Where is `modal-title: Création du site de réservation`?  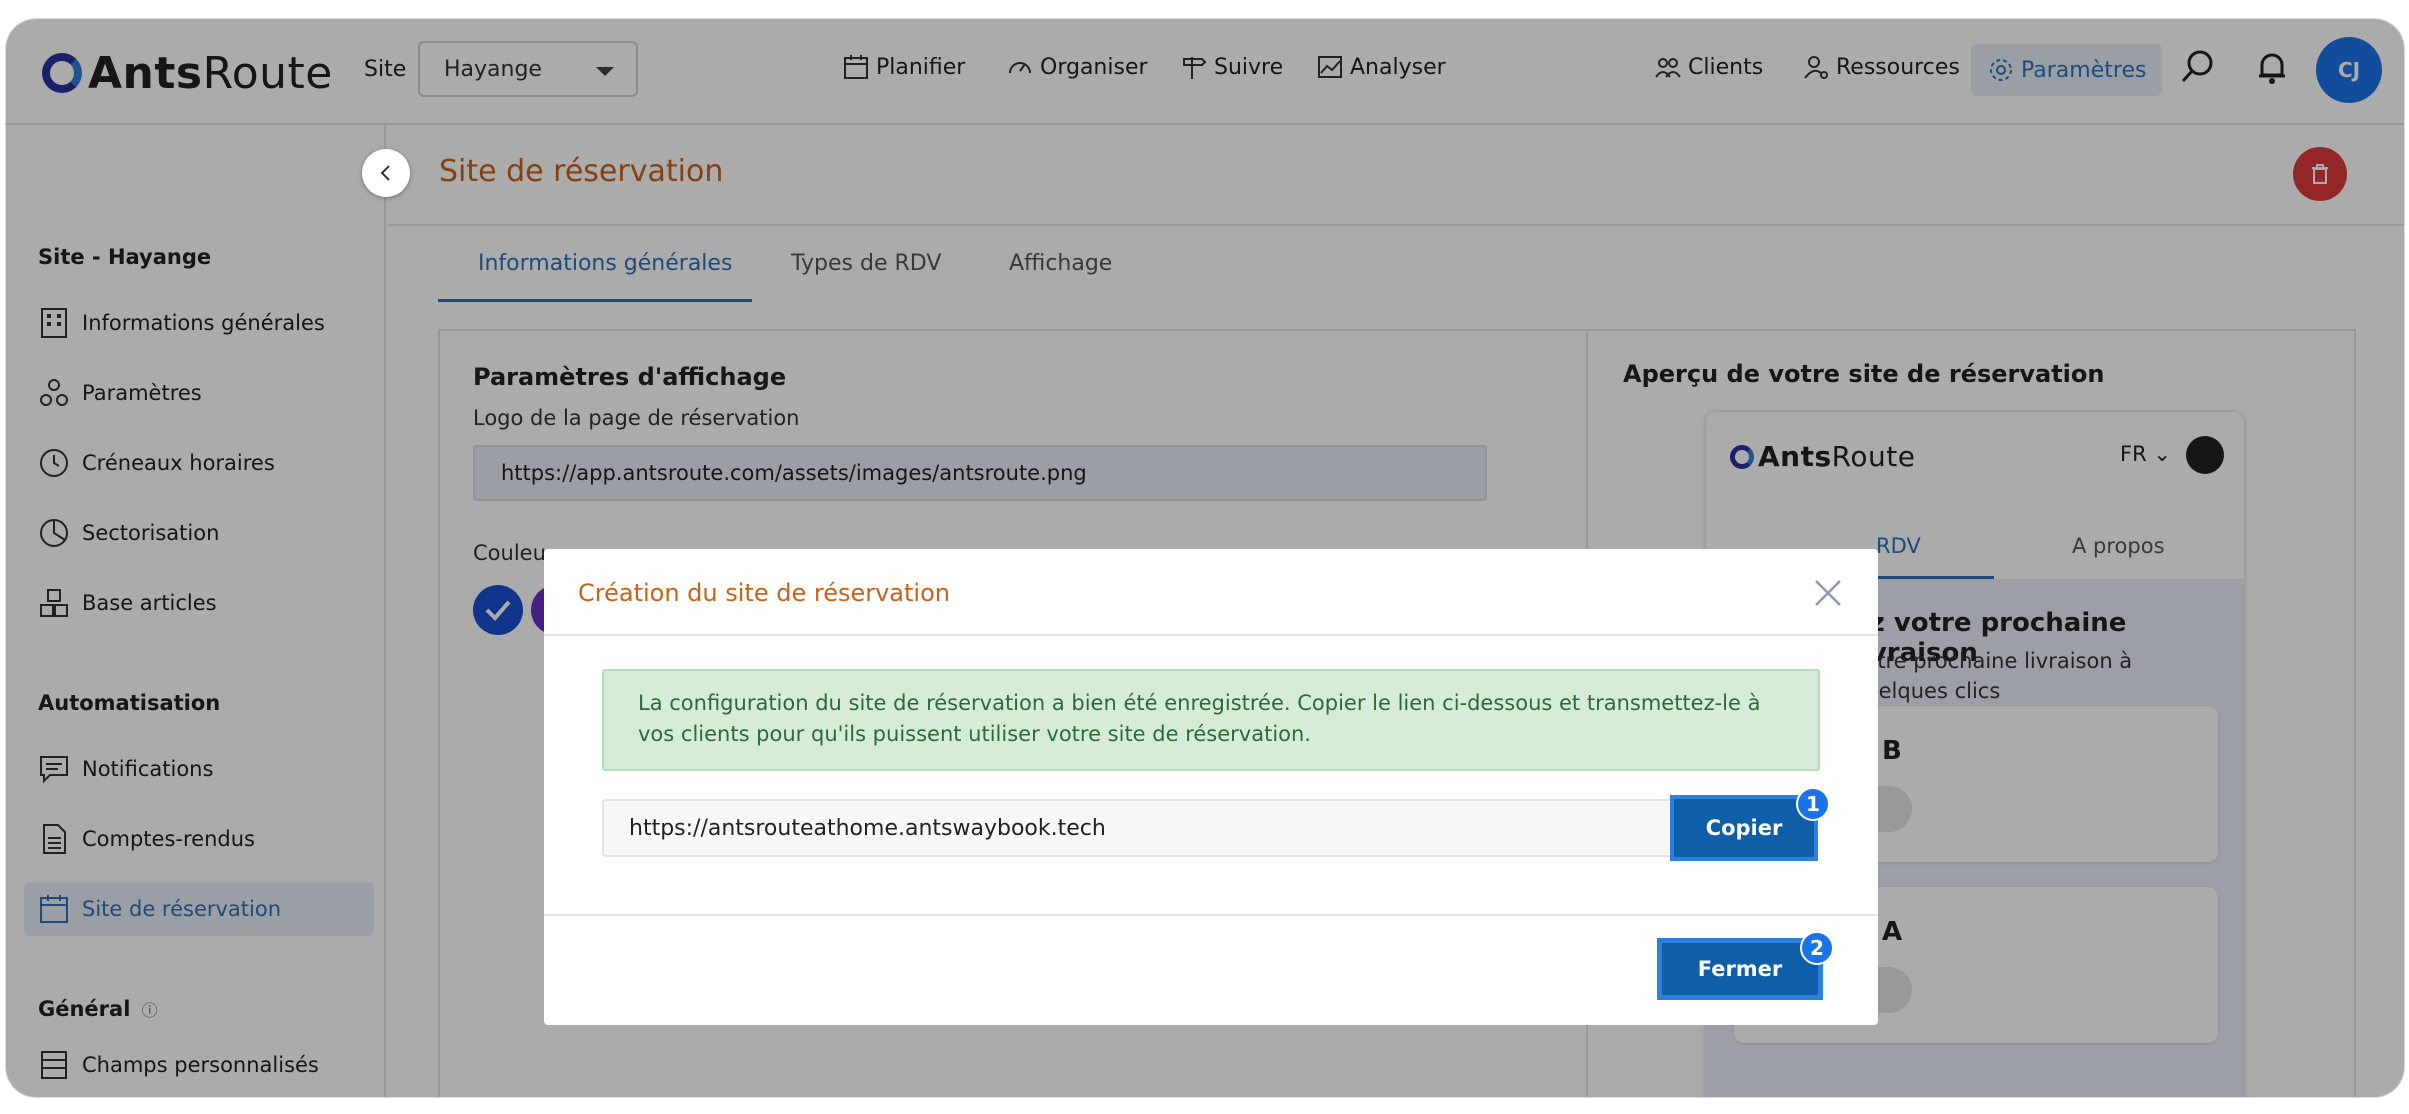 modal-title: Création du site de réservation is located at coordinates (764, 593).